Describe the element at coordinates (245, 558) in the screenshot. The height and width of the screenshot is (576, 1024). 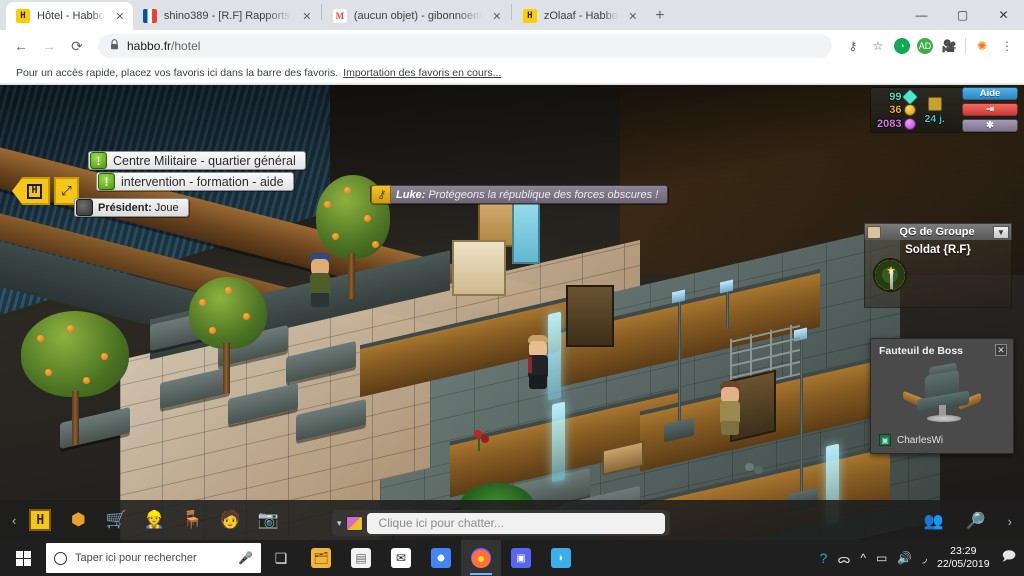
I see `microphone-icon: 🎤` at that location.